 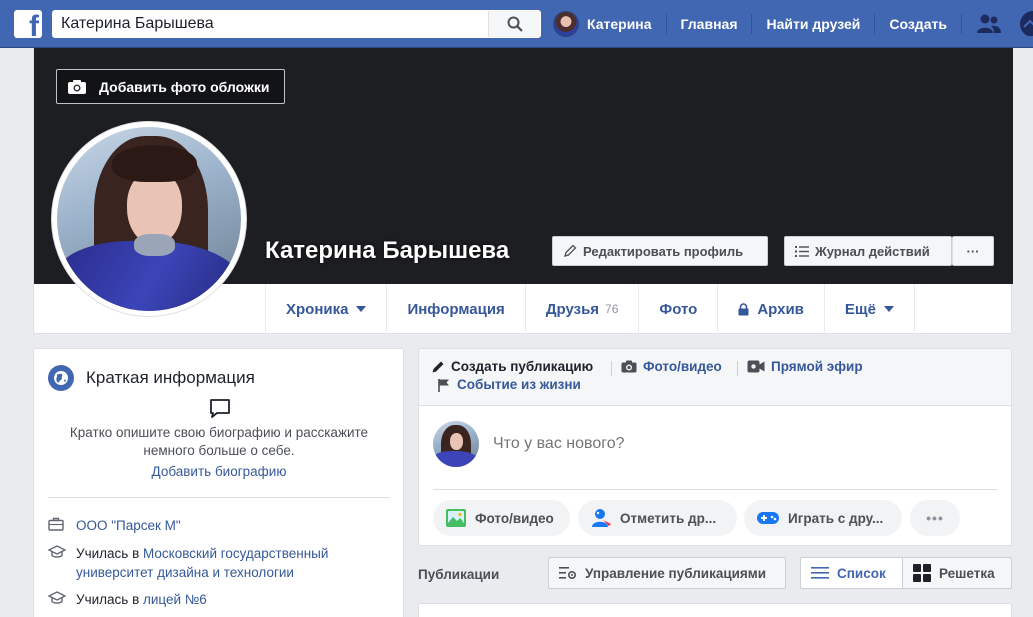 I want to click on divider, so click(x=219, y=497).